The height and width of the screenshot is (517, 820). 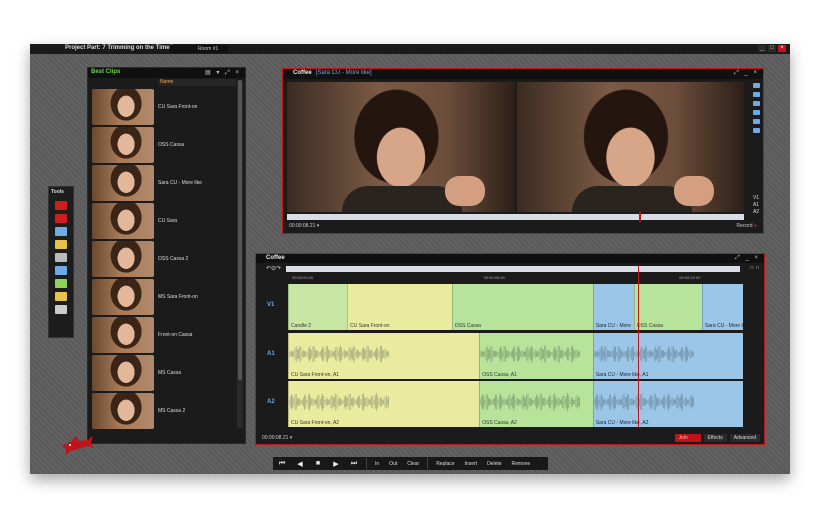 What do you see at coordinates (302, 73) in the screenshot?
I see `viewer-sequence-name: Coffee` at bounding box center [302, 73].